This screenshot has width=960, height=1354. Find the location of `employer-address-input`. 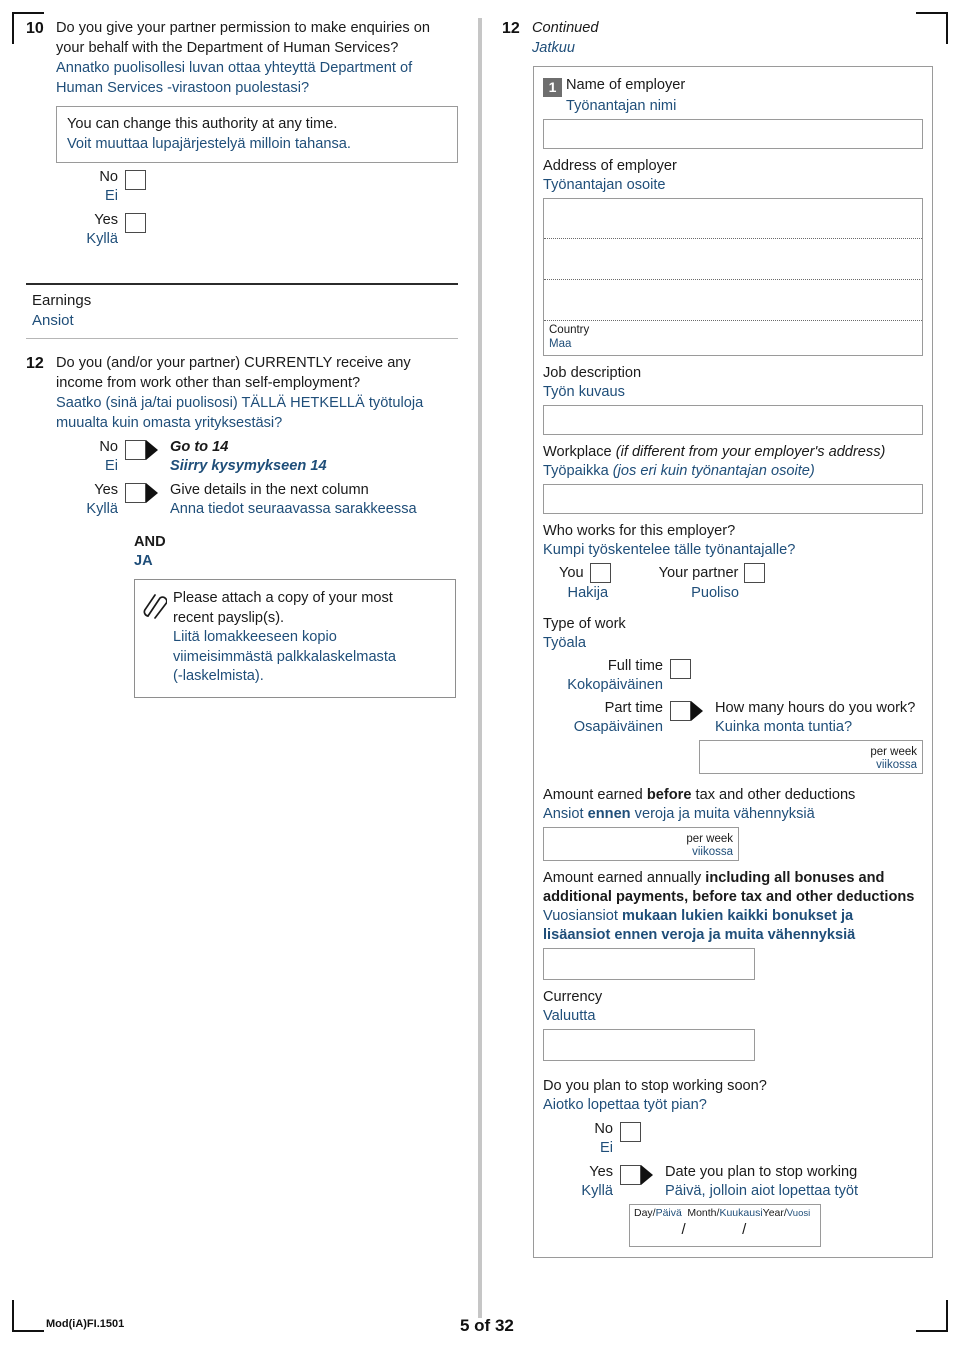

employer-address-input is located at coordinates (733, 260).